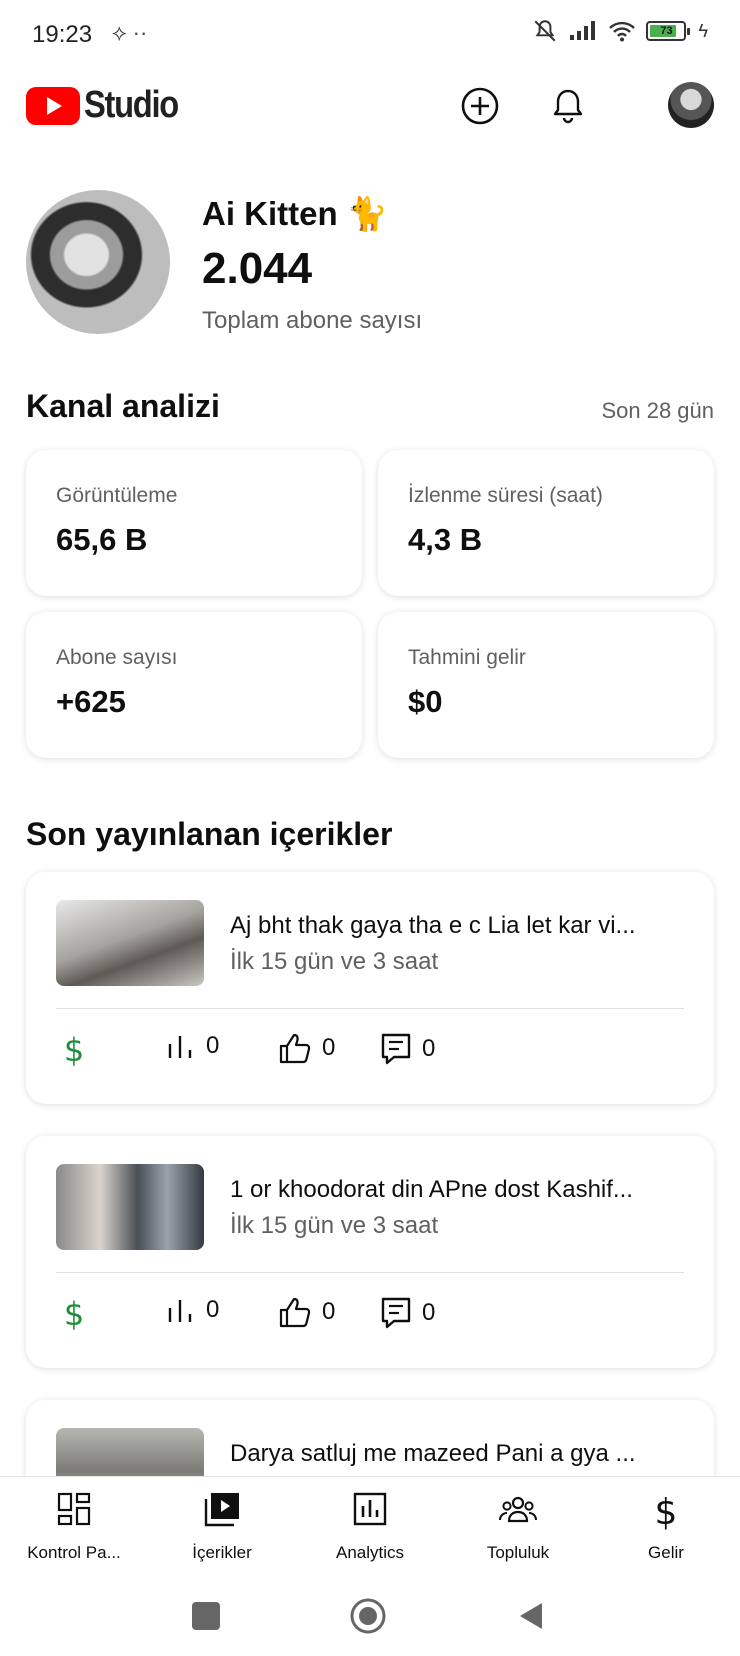 The width and height of the screenshot is (740, 1656). I want to click on community-icon, so click(518, 1509).